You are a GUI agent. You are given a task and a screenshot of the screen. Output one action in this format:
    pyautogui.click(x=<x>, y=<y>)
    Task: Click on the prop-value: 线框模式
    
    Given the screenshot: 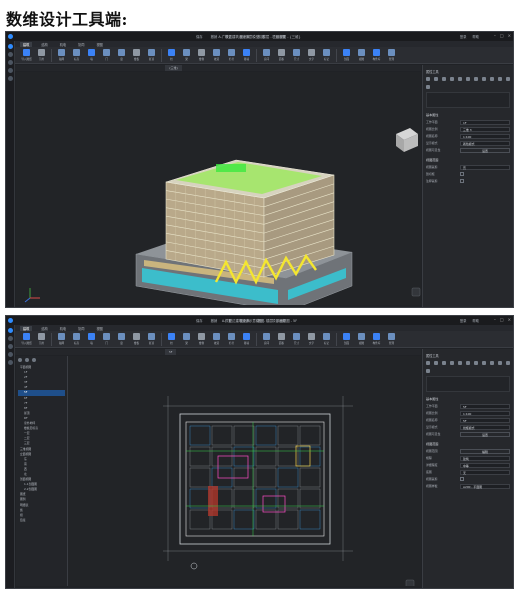 What is the action you would take?
    pyautogui.click(x=485, y=427)
    